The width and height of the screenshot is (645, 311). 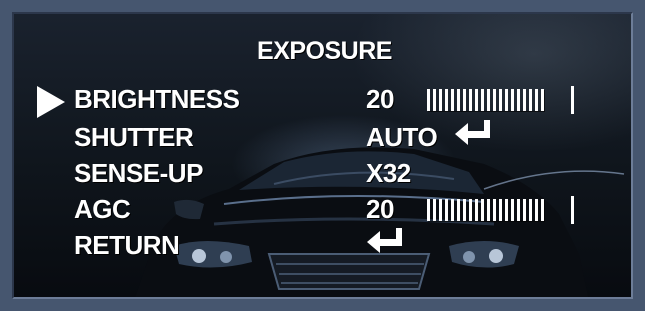 What do you see at coordinates (388, 173) in the screenshot?
I see `sense-up-value: X32` at bounding box center [388, 173].